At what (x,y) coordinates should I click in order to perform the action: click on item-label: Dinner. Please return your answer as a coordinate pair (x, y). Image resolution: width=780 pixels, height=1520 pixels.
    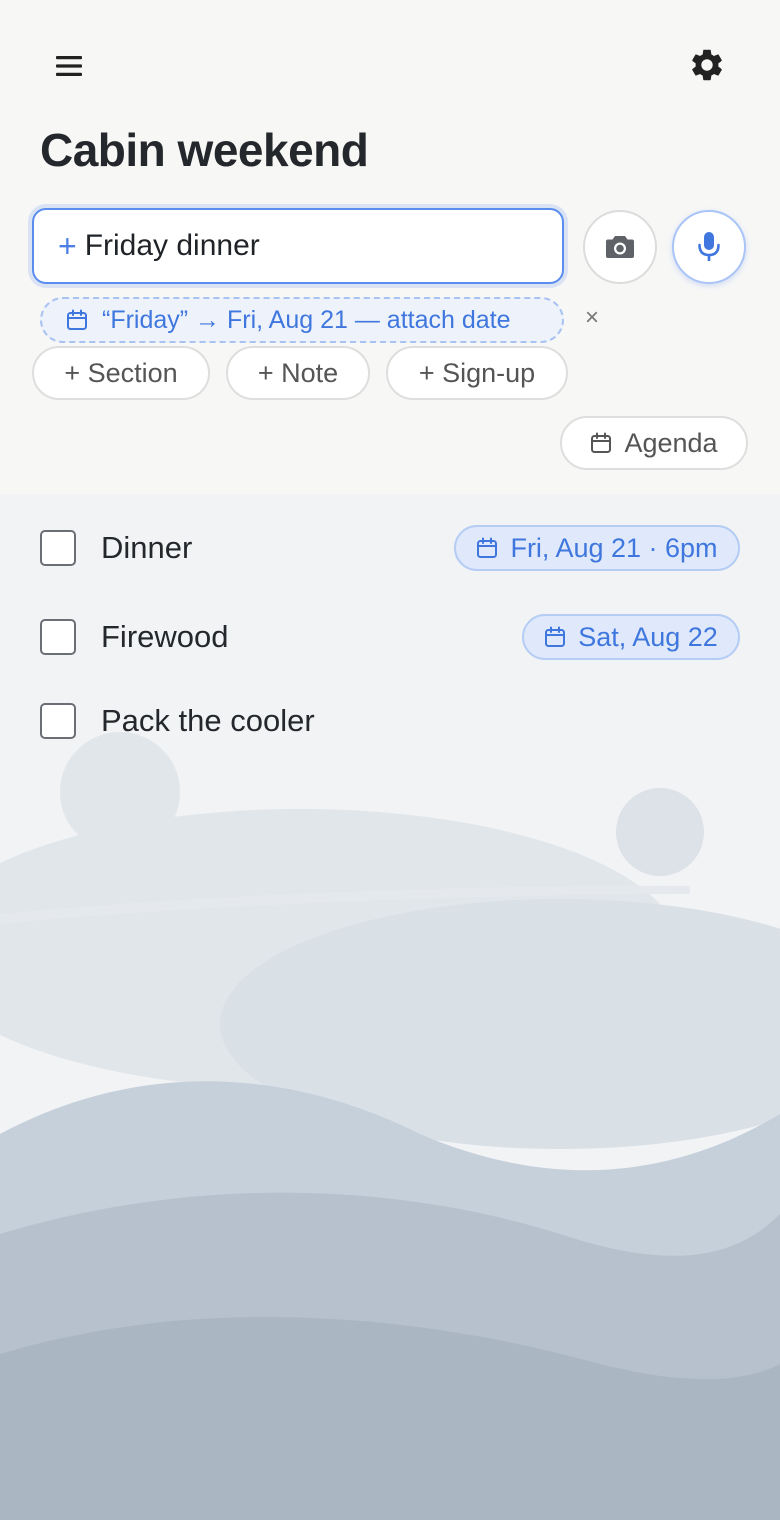
    Looking at the image, I should click on (147, 547).